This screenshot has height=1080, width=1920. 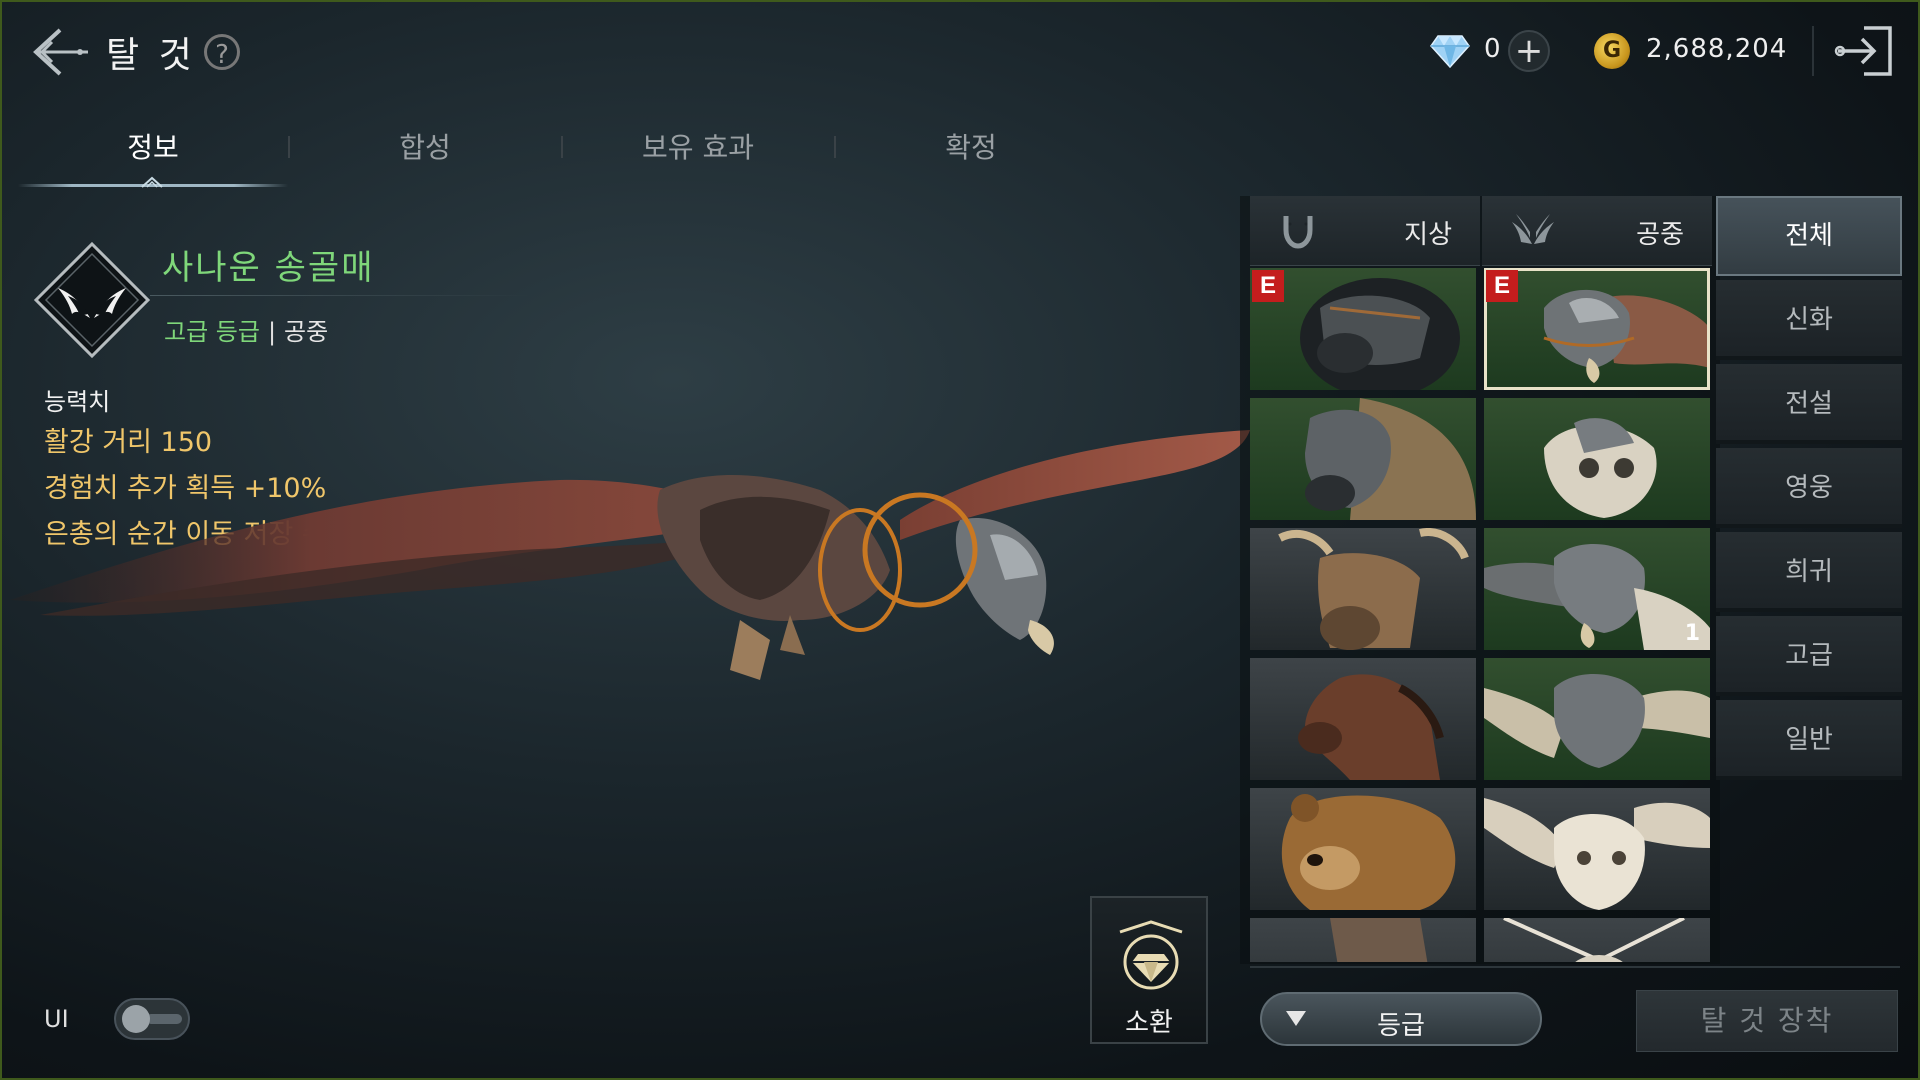 What do you see at coordinates (1365, 231) in the screenshot?
I see `category-tab-ground: 지상` at bounding box center [1365, 231].